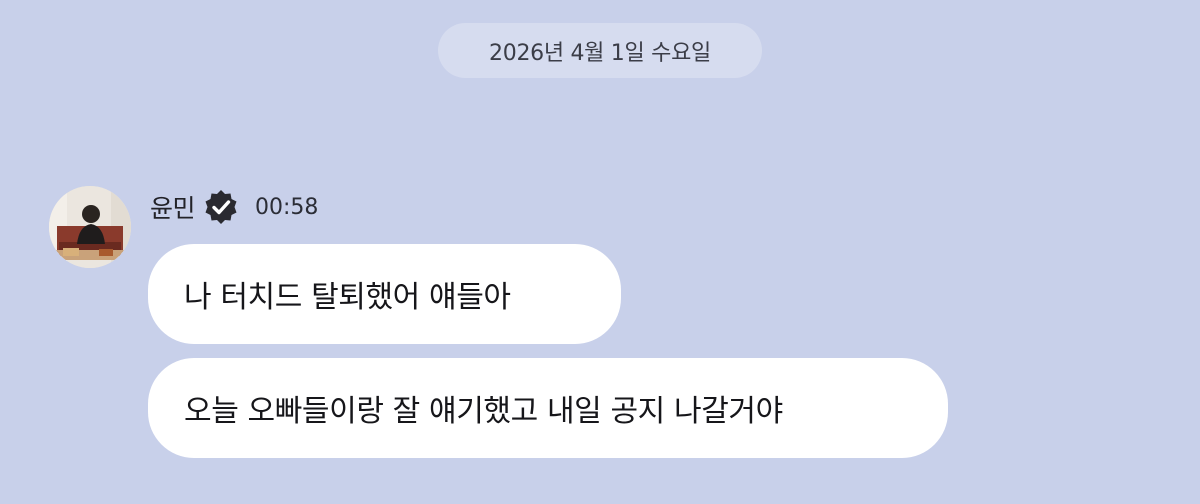  Describe the element at coordinates (287, 207) in the screenshot. I see `message-time: 00:58` at that location.